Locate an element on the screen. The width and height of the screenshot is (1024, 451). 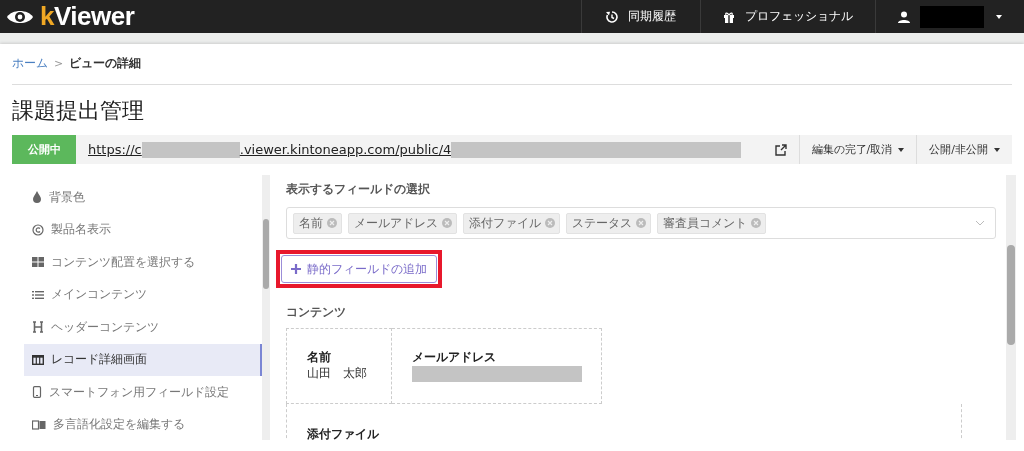
add-field-button: 静的フィールドの追加 is located at coordinates (359, 269).